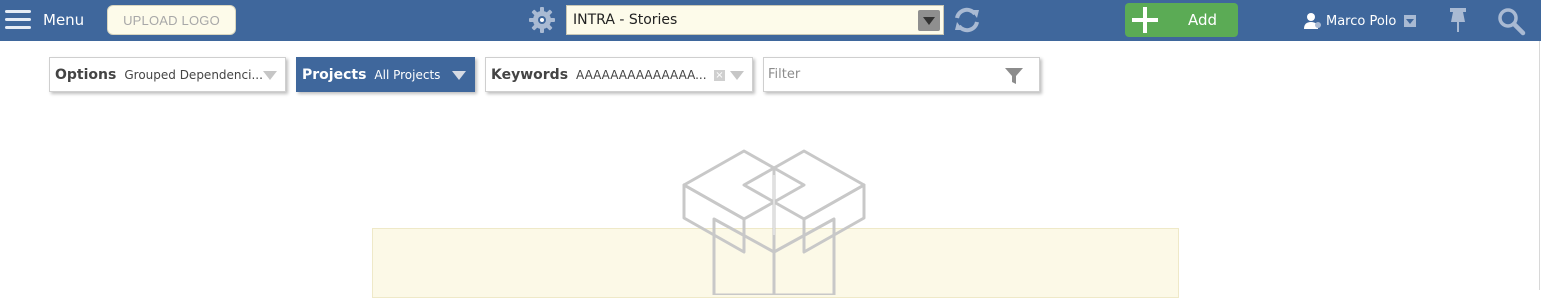  Describe the element at coordinates (774, 222) in the screenshot. I see `empty-box-icon` at that location.